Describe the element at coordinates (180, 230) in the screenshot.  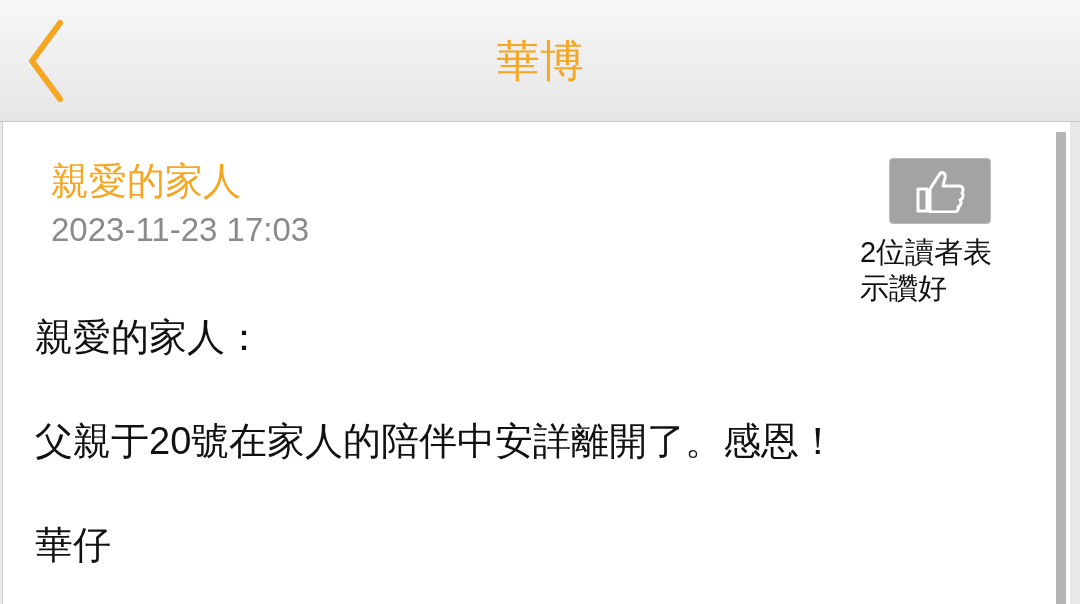
I see `post-date: 2023-11-23 17:03` at that location.